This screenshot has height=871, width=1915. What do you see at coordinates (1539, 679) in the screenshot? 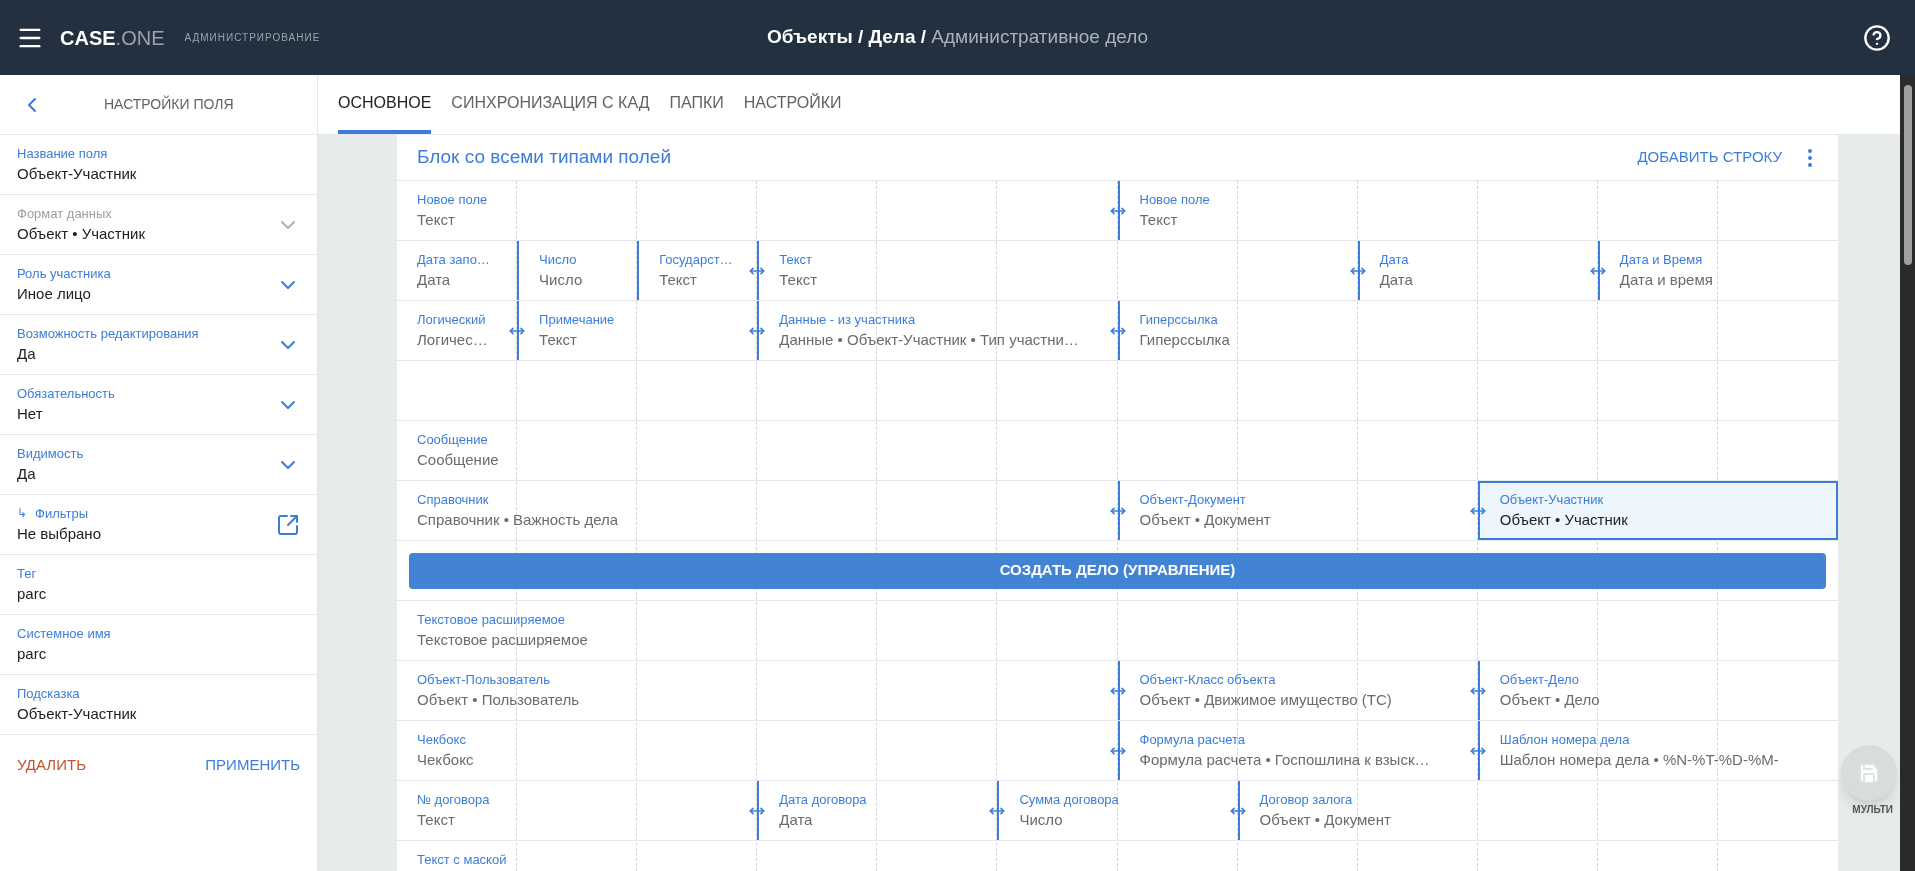
I see `field-label: Объект-Дело` at bounding box center [1539, 679].